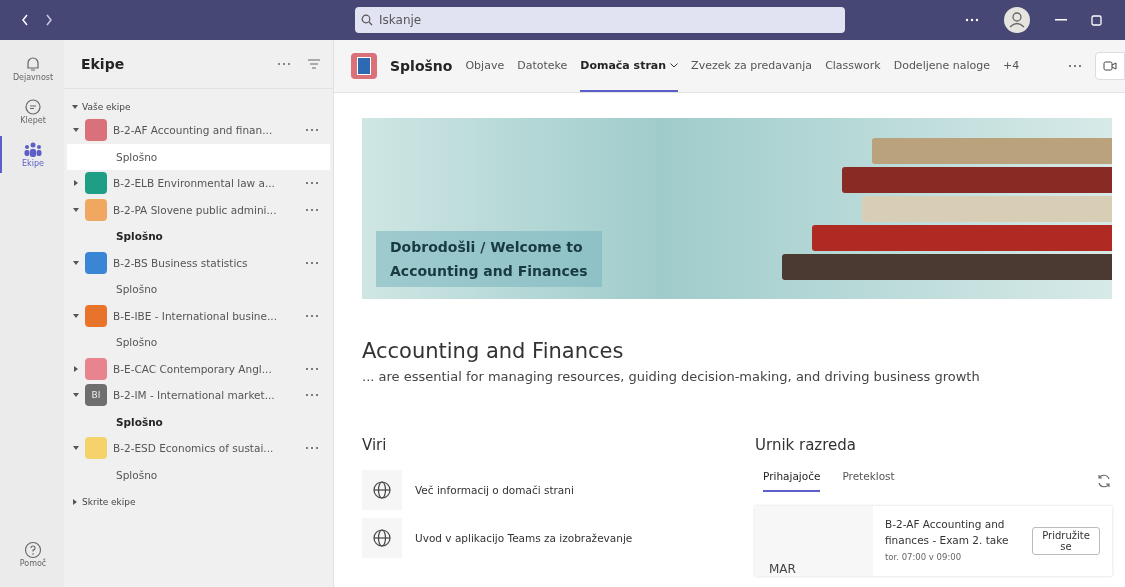 The image size is (1125, 587). What do you see at coordinates (494, 490) in the screenshot?
I see `resource-link: Več informacij o domači strani` at bounding box center [494, 490].